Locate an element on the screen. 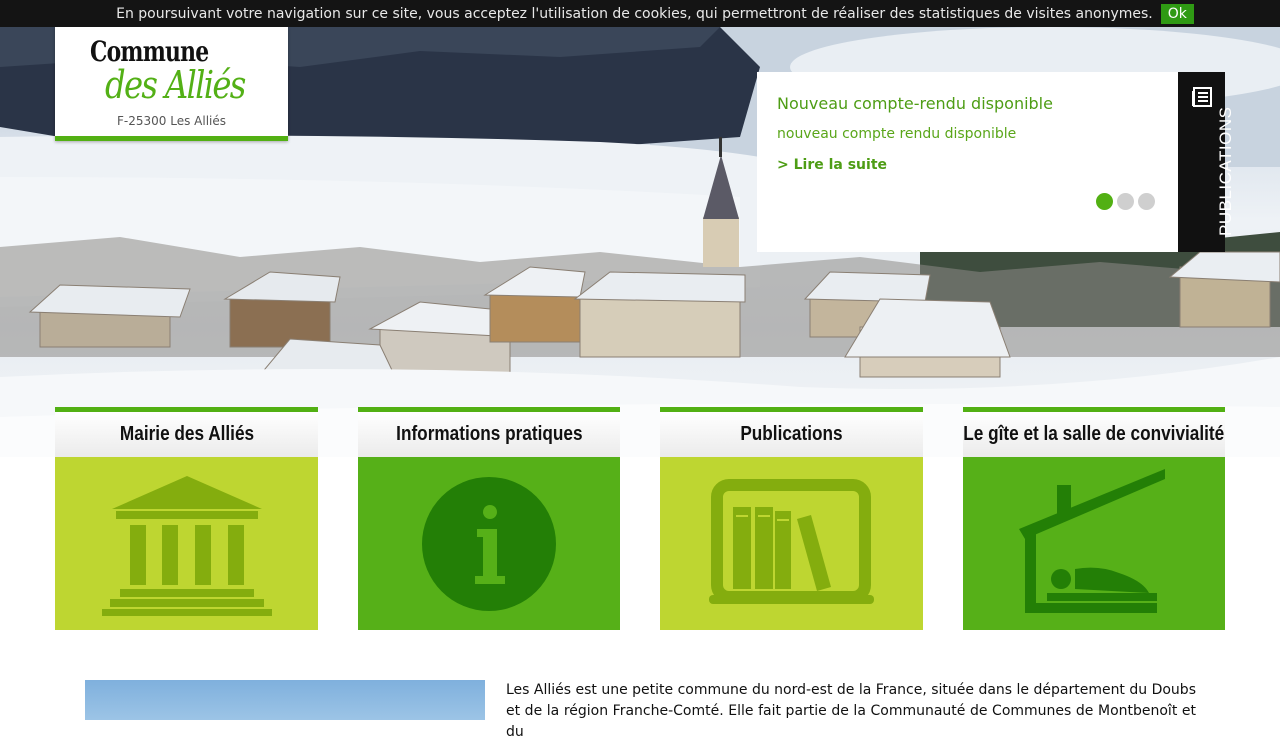 The width and height of the screenshot is (1280, 743). books-icon is located at coordinates (791, 541).